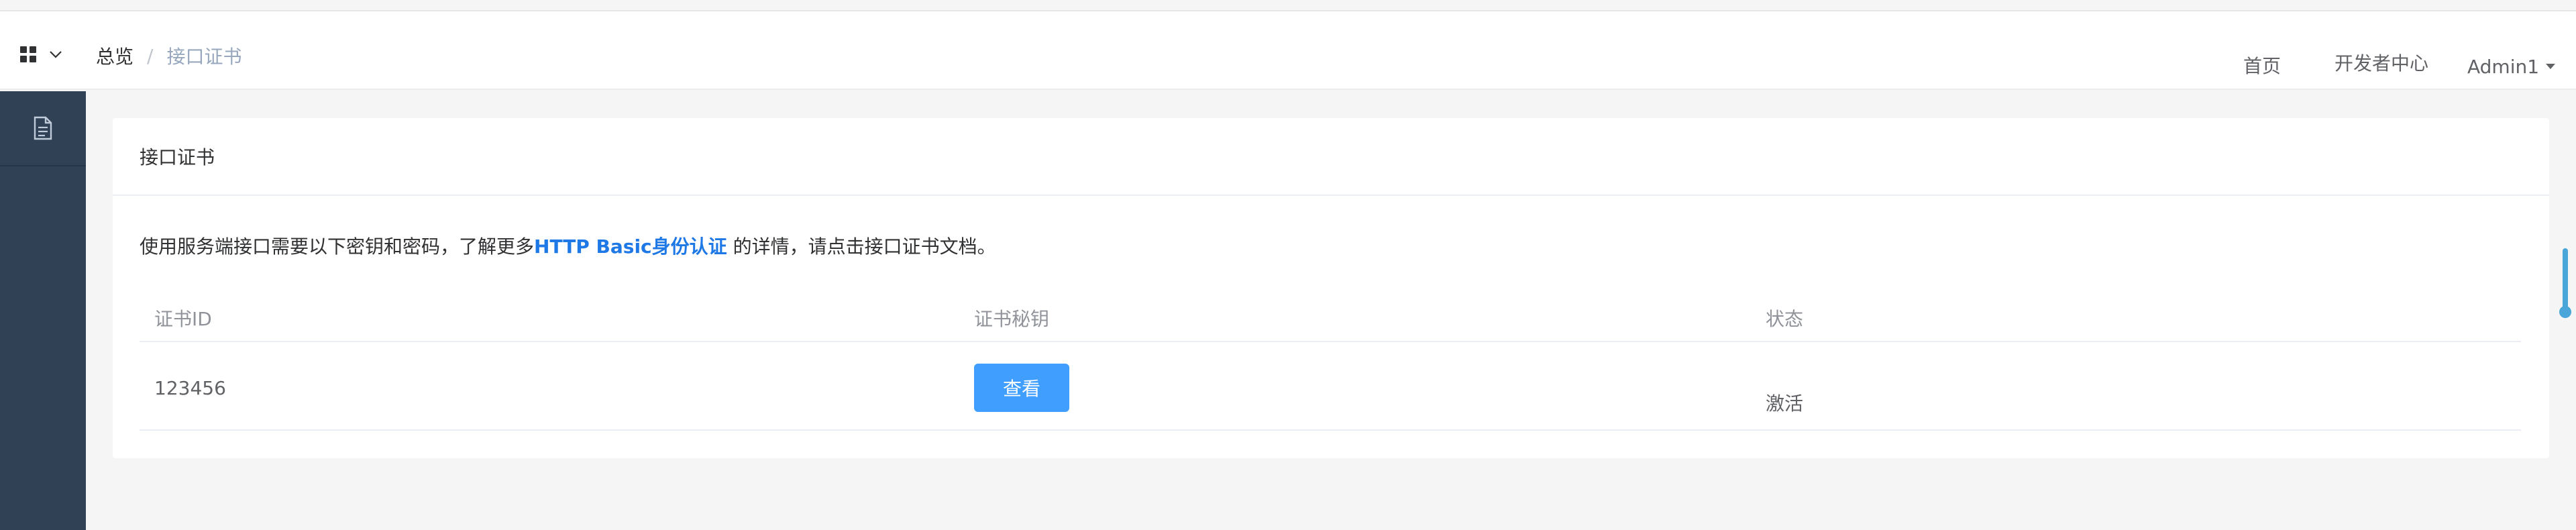 This screenshot has height=530, width=2576. What do you see at coordinates (43, 310) in the screenshot?
I see `sidebar` at bounding box center [43, 310].